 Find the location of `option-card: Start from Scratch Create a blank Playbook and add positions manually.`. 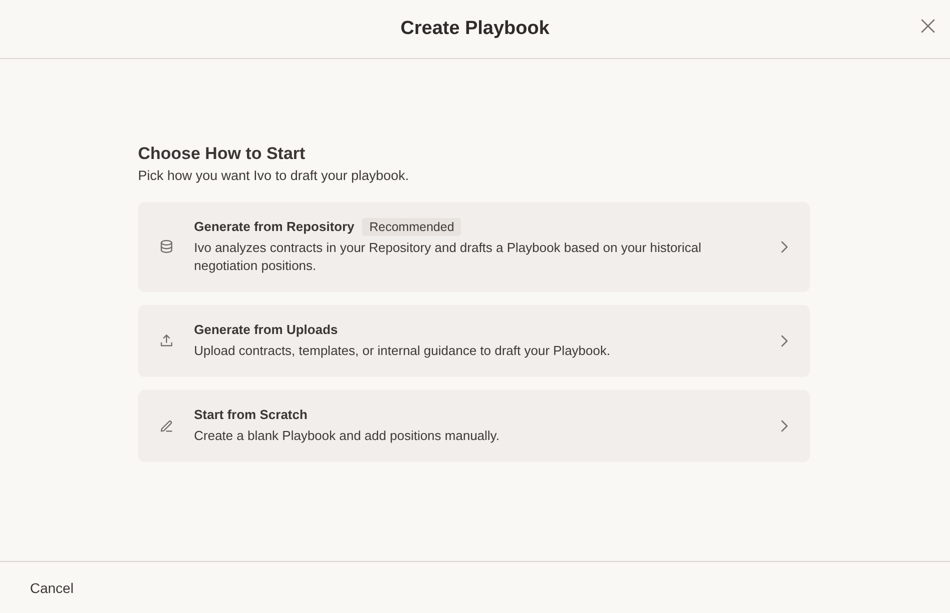

option-card: Start from Scratch Create a blank Playbook and add positions manually. is located at coordinates (474, 426).